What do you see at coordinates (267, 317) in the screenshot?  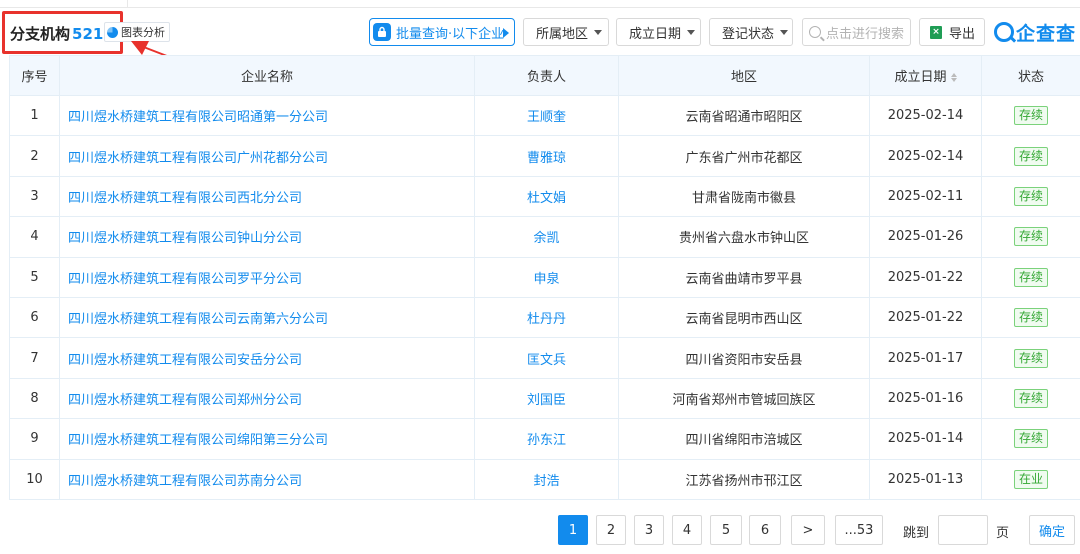 I see `company-name-link: 四川煜水桥建筑工程有限公司云南第六分公司` at bounding box center [267, 317].